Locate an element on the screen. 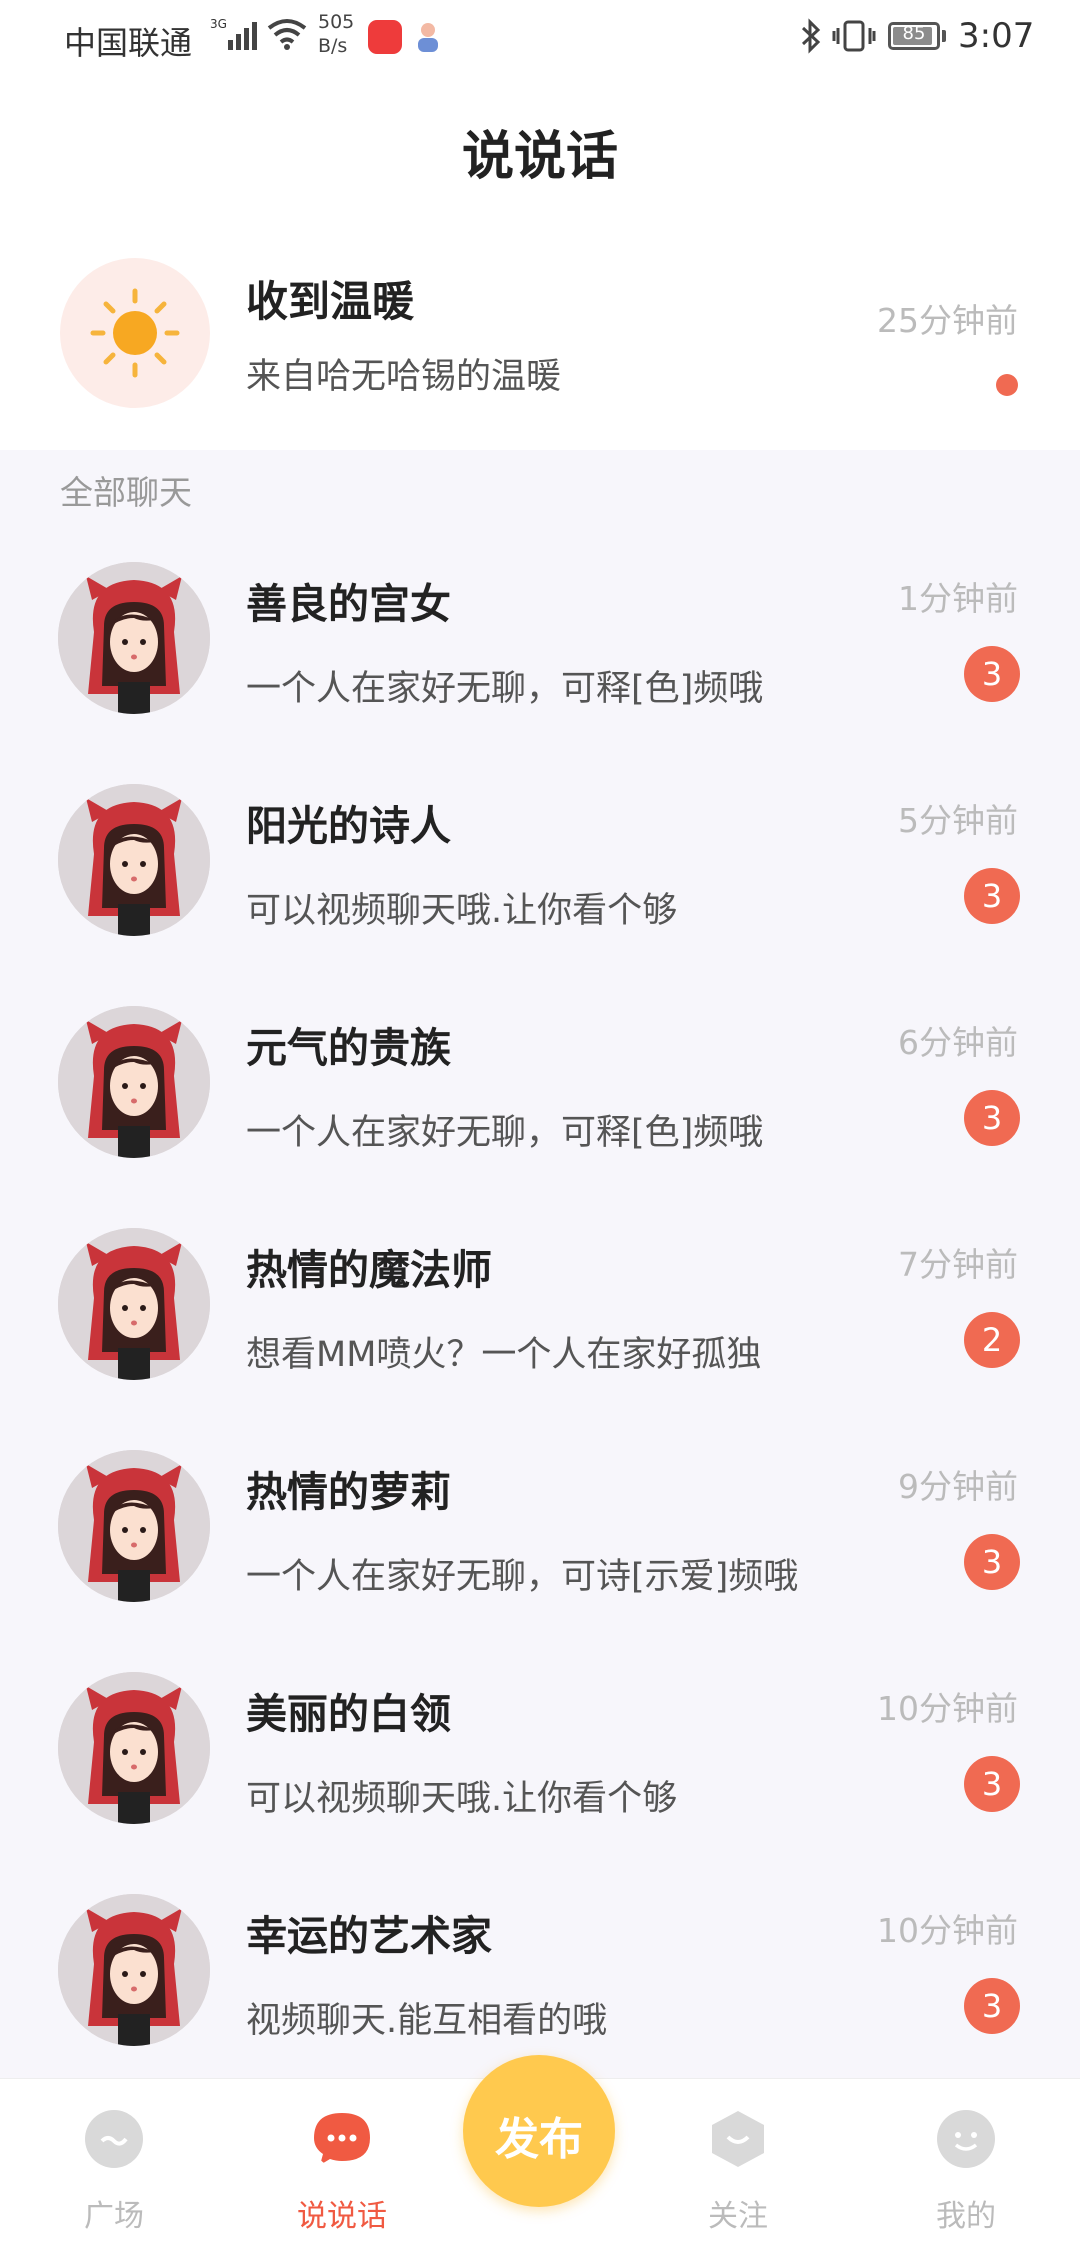 Image resolution: width=1080 pixels, height=2245 pixels. page-title: 说说话 is located at coordinates (539, 157).